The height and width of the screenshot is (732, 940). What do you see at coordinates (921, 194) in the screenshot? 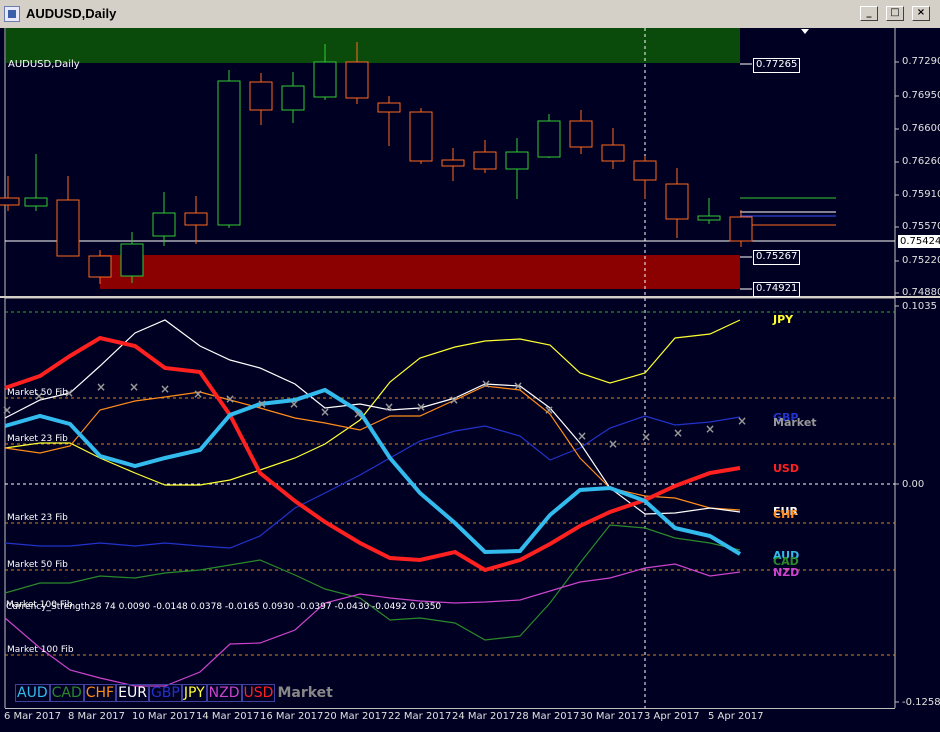
I see `price-tick-label: 0.75910` at bounding box center [921, 194].